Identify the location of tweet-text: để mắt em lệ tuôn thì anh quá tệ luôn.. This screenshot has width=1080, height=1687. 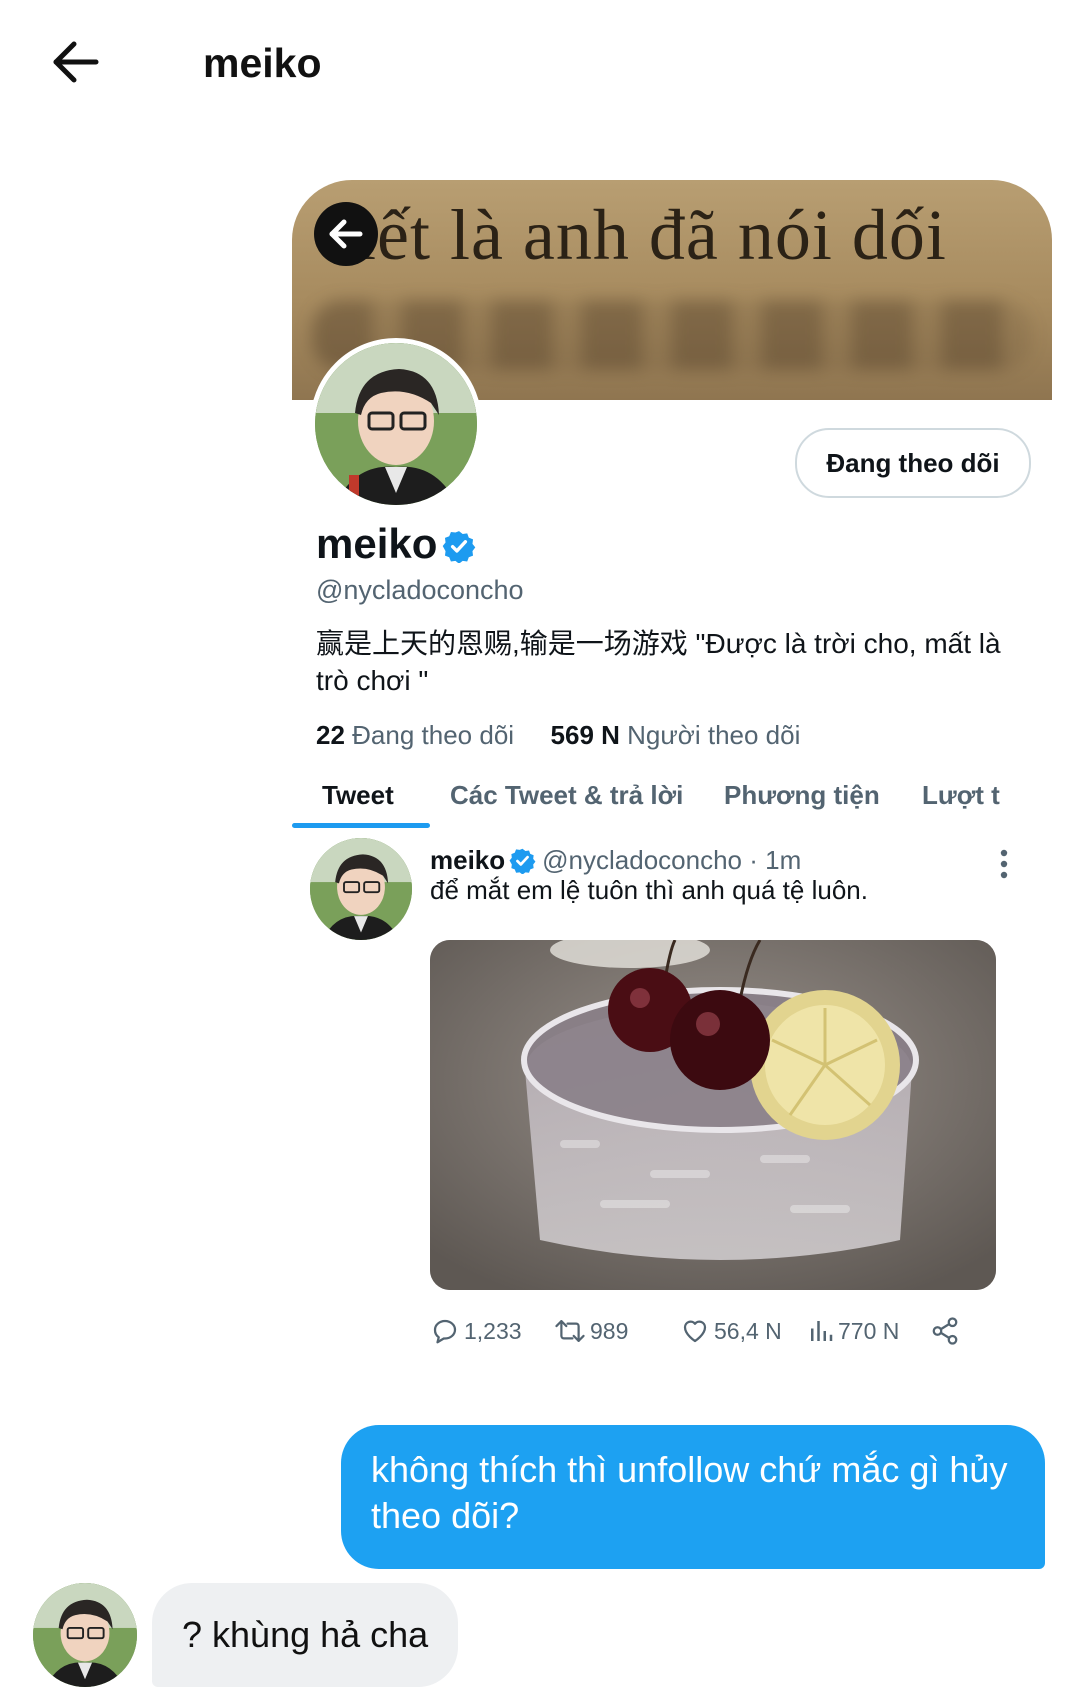
(649, 890).